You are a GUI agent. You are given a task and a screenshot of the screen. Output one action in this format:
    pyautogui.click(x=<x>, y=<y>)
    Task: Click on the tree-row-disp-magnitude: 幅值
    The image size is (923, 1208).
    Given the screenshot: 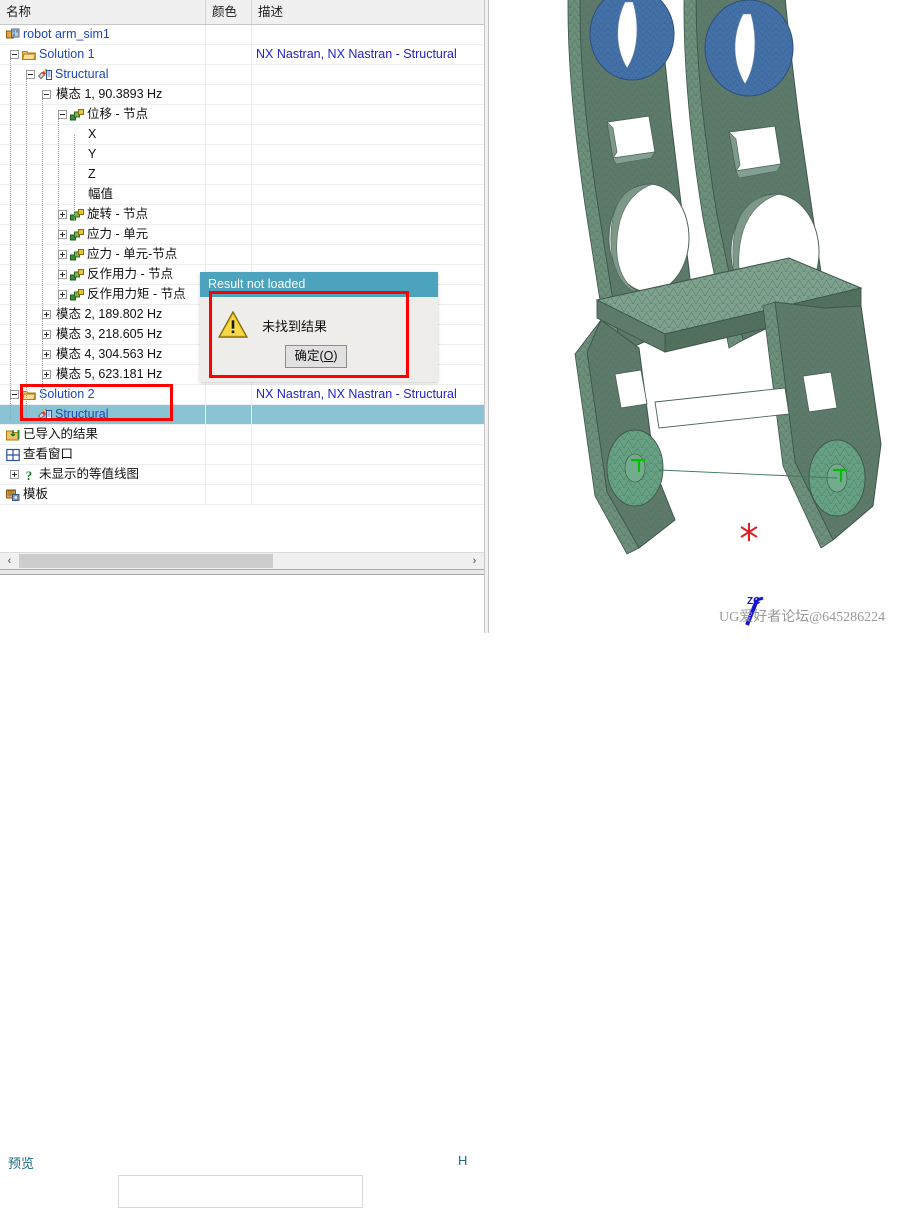 What is the action you would take?
    pyautogui.click(x=242, y=195)
    